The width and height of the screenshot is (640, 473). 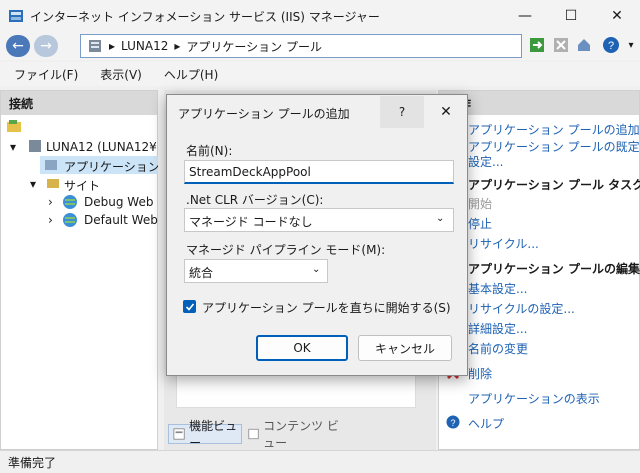 I want to click on minimize-button: —, so click(x=525, y=16).